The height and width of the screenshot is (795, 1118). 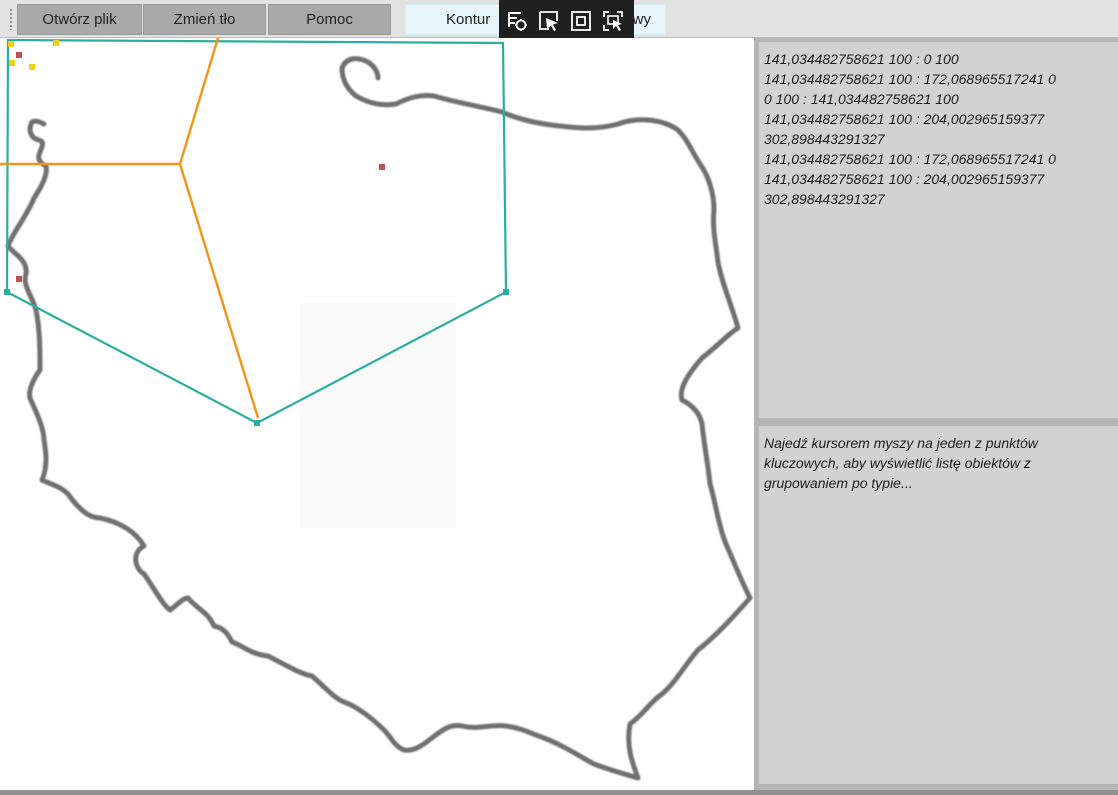 I want to click on track-focused-element-icon, so click(x=613, y=21).